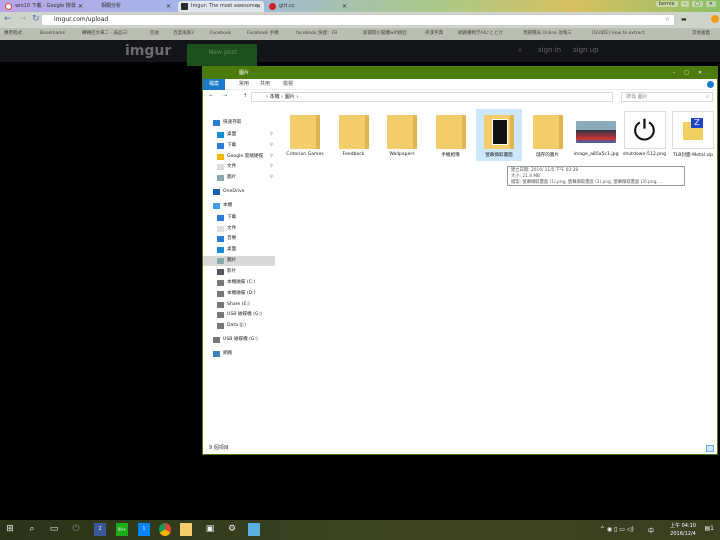 Image resolution: width=720 pixels, height=540 pixels. What do you see at coordinates (220, 34) in the screenshot?
I see `bookmark: Facebook` at bounding box center [220, 34].